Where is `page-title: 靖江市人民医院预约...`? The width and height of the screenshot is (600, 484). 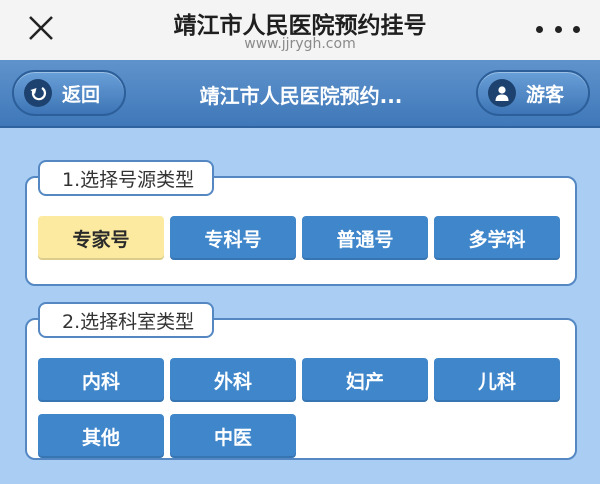 page-title: 靖江市人民医院预约... is located at coordinates (301, 96).